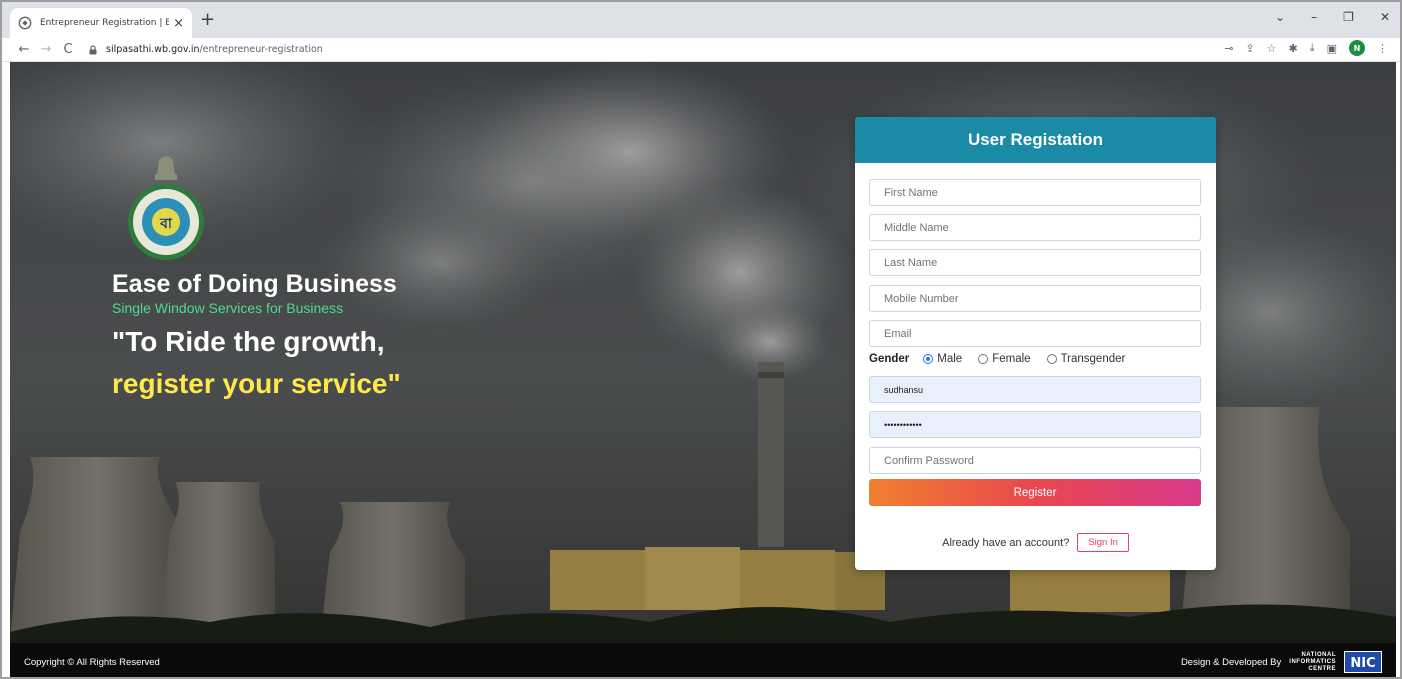  I want to click on star-icon: ☆, so click(1272, 48).